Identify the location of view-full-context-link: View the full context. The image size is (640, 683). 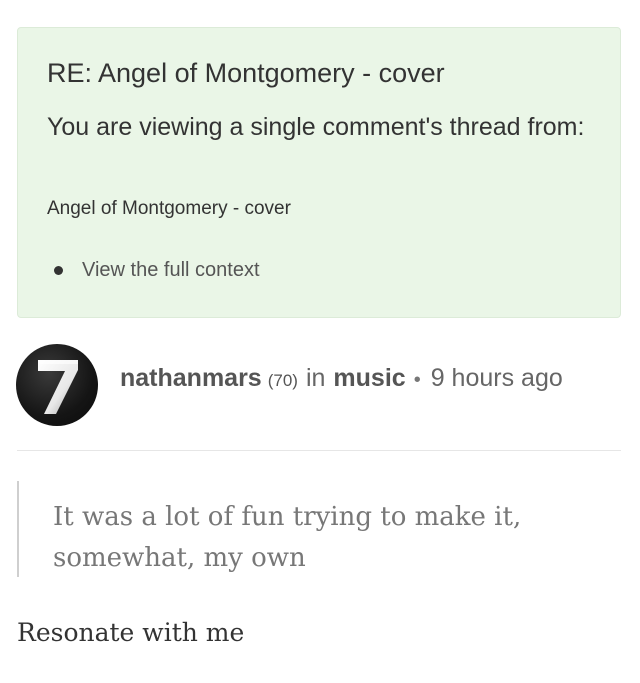
(171, 270).